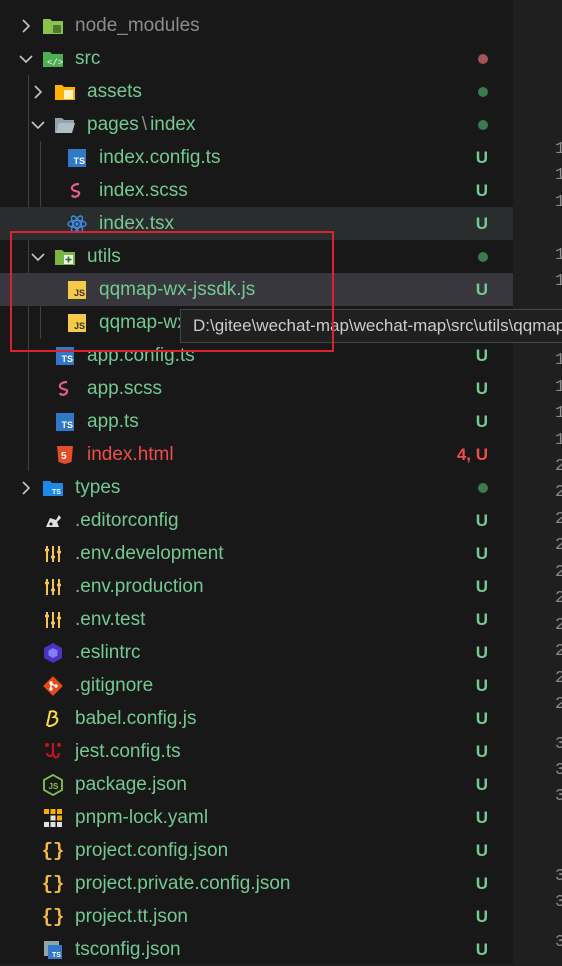 This screenshot has height=966, width=562. I want to click on typescript-file-icon: TS, so click(65, 422).